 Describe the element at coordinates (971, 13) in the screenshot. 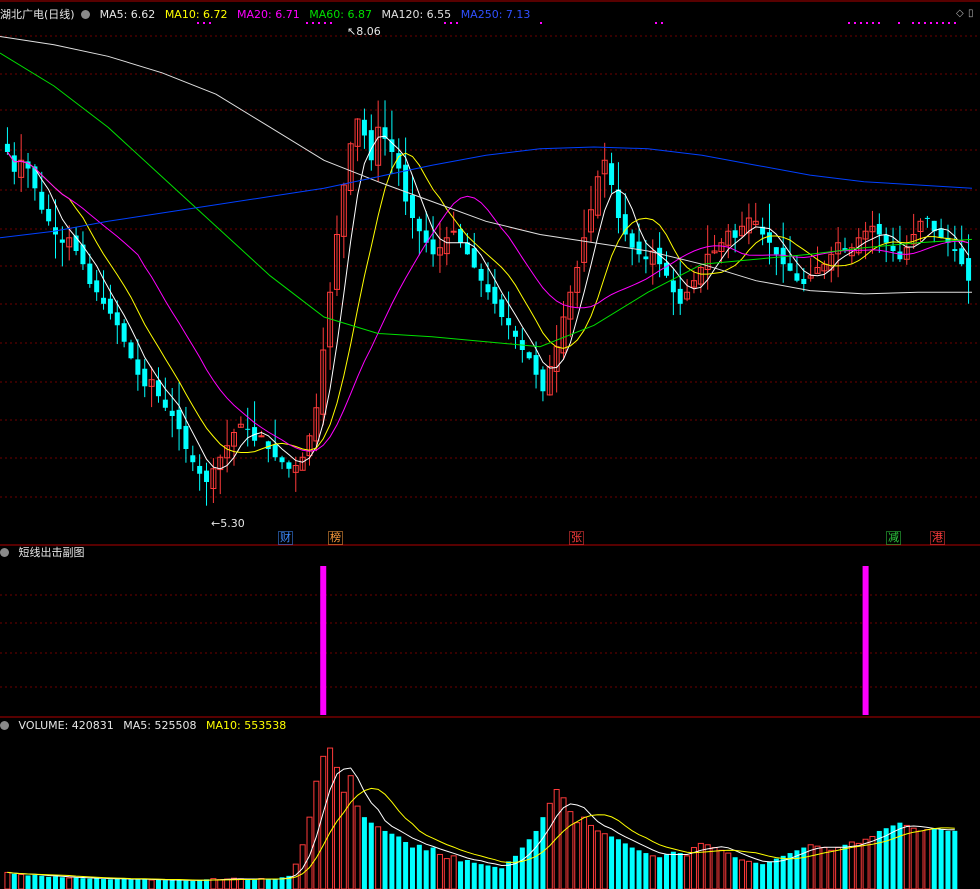

I see `scroll-indicator-icon: ▯` at that location.